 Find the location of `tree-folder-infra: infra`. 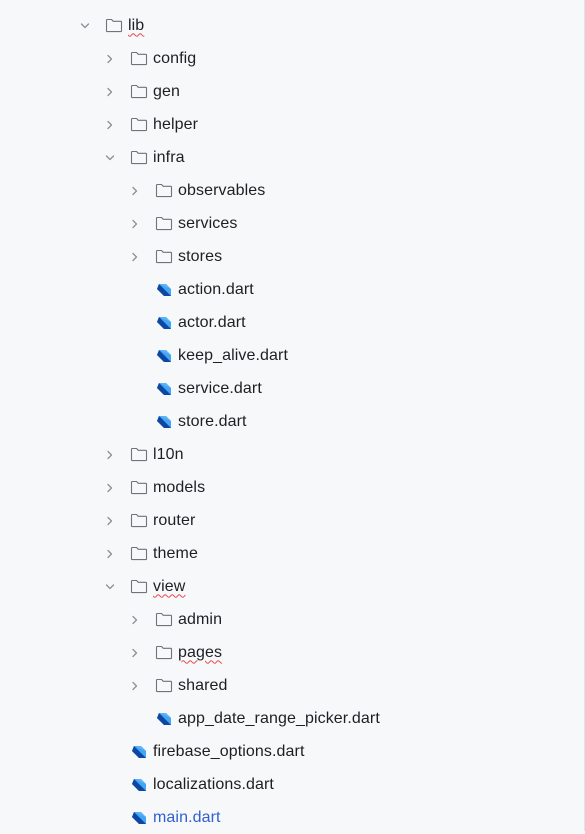

tree-folder-infra: infra is located at coordinates (292, 157).